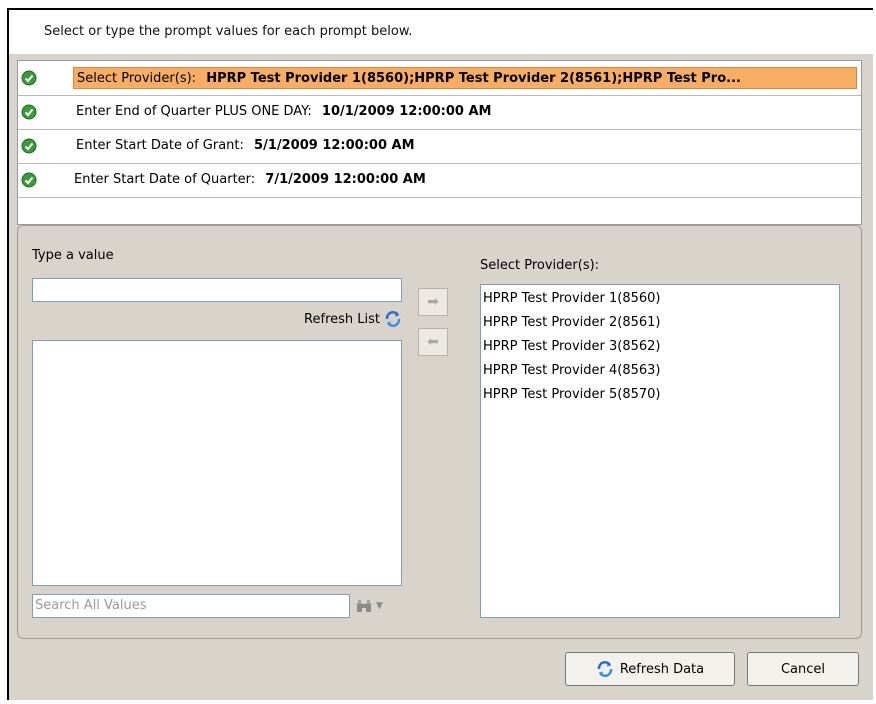  I want to click on refresh-list-label: Refresh List, so click(342, 319).